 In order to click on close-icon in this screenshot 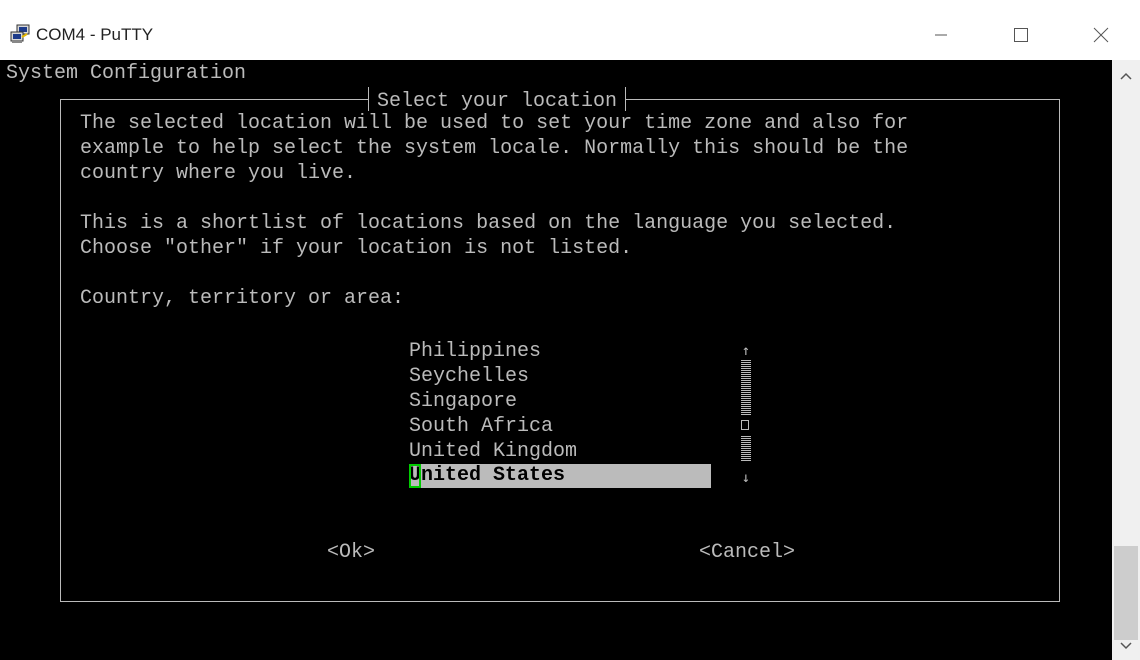, I will do `click(1101, 35)`.